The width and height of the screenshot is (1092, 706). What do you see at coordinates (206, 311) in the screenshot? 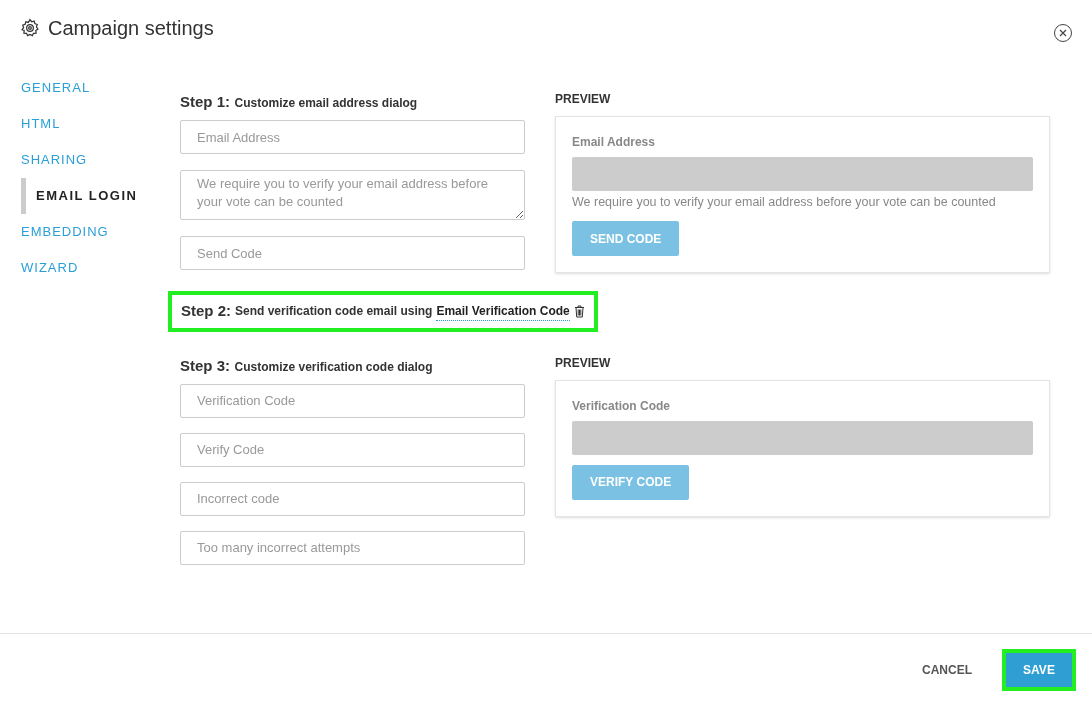
I see `step-label: Step 2:` at bounding box center [206, 311].